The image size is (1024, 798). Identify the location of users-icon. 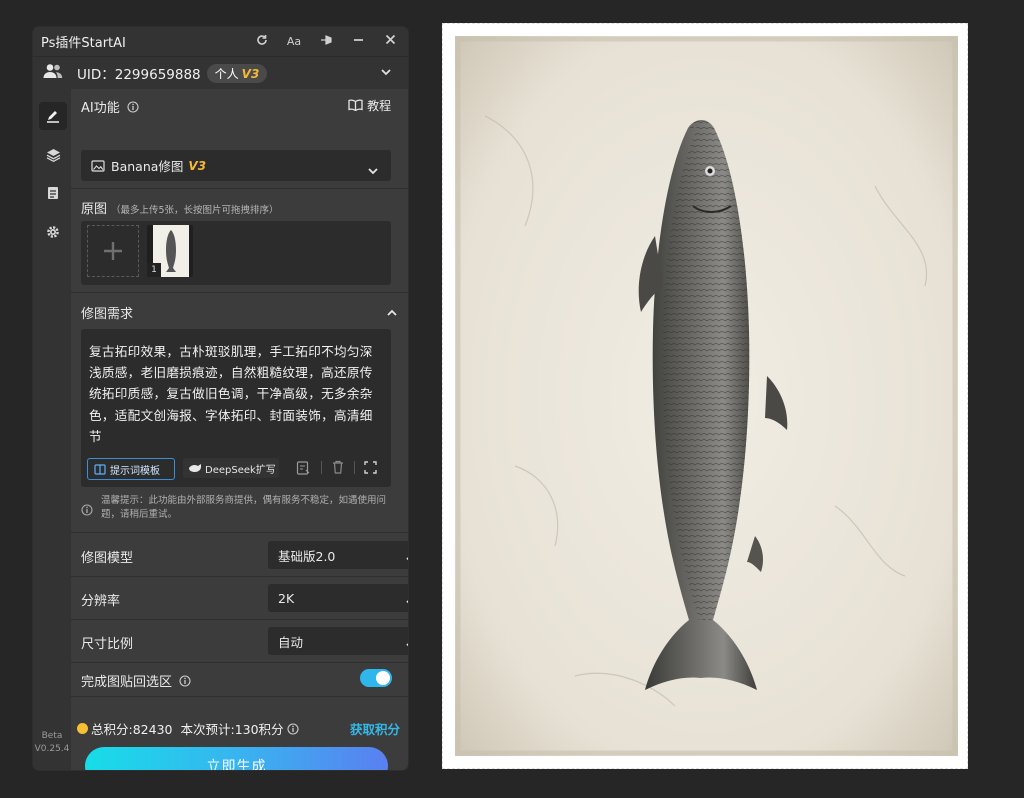
(54, 73).